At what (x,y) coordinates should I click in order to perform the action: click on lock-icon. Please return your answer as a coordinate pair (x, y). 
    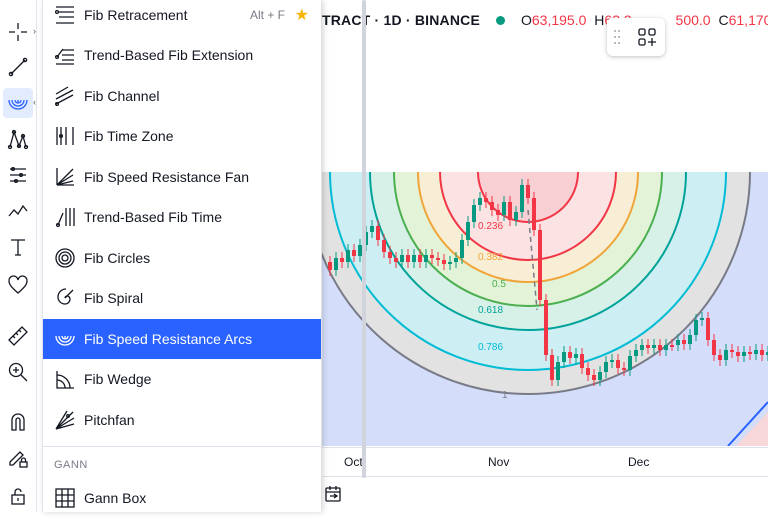
    Looking at the image, I should click on (18, 496).